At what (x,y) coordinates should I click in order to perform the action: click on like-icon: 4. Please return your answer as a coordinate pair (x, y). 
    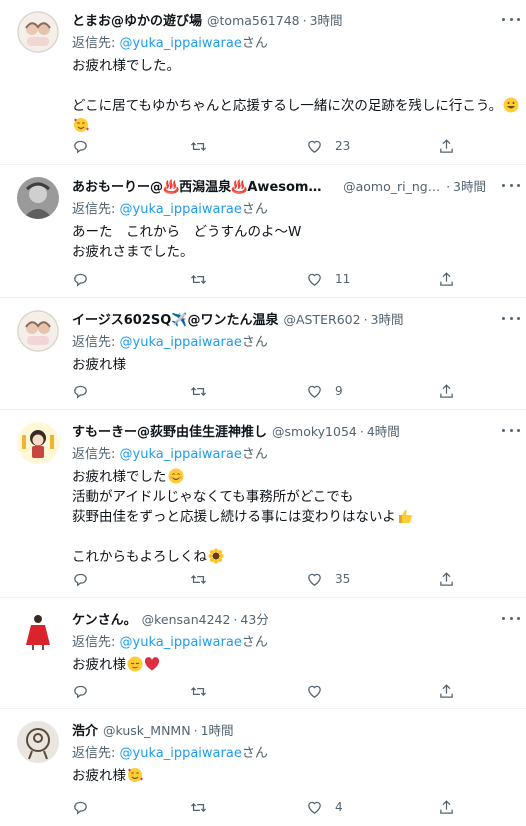
    Looking at the image, I should click on (324, 807).